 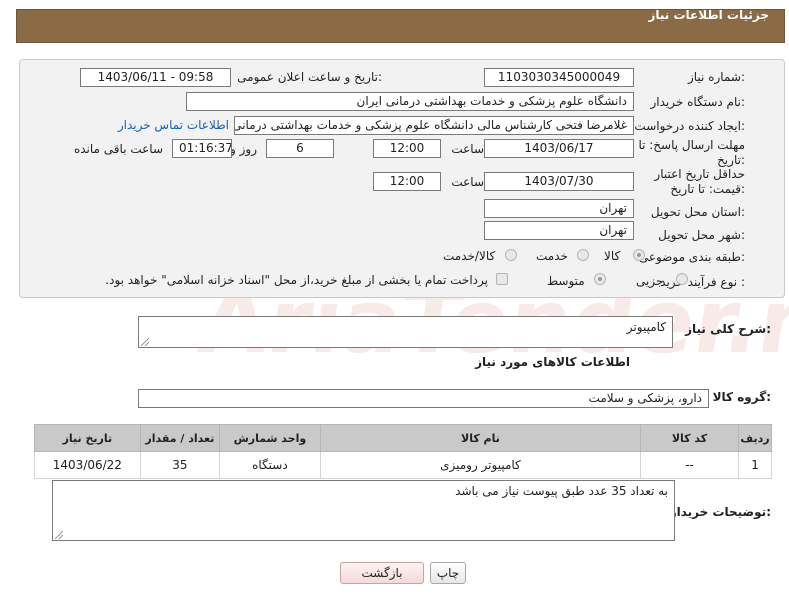 I want to click on process-option-medium: متوسط, so click(x=566, y=281).